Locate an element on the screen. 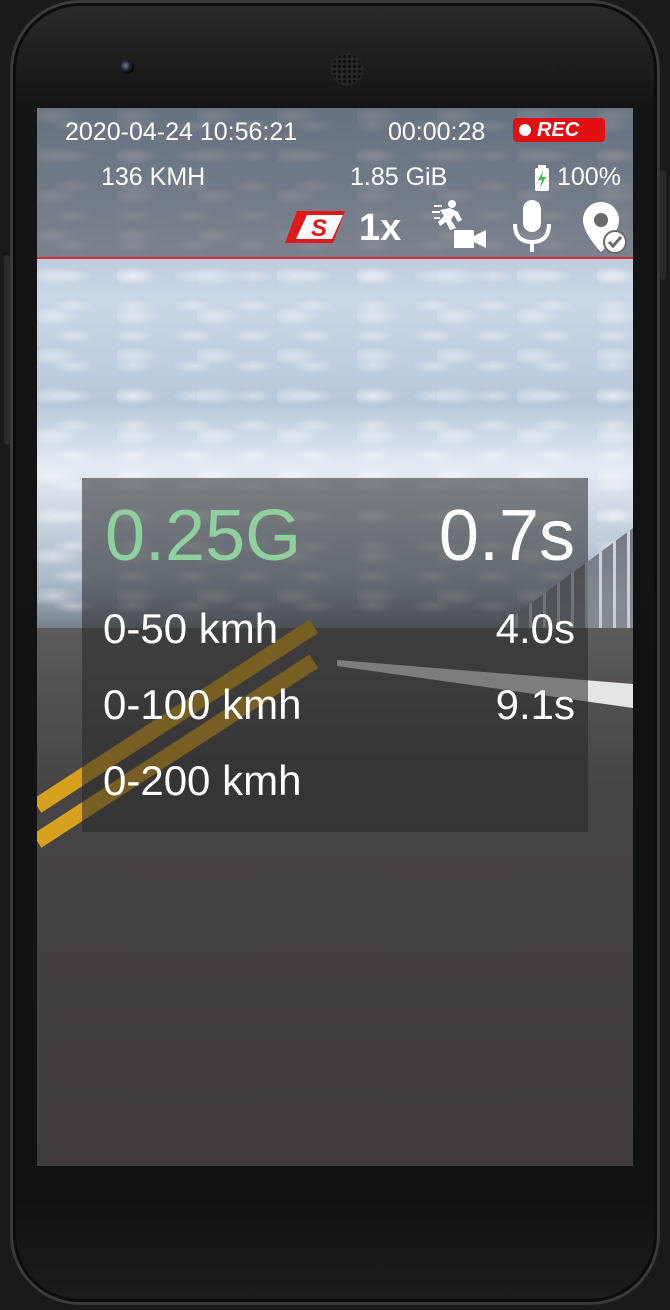  microphone-icon is located at coordinates (532, 228).